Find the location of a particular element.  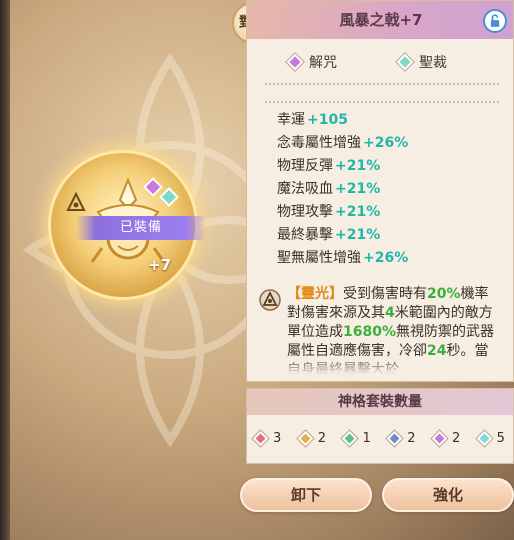

lock-icon is located at coordinates (495, 21).